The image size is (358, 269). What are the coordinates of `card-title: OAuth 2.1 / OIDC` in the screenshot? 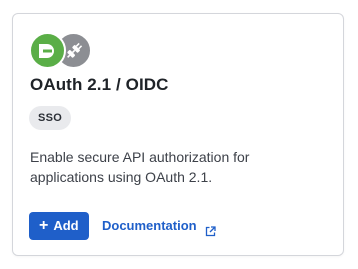 It's located at (99, 84).